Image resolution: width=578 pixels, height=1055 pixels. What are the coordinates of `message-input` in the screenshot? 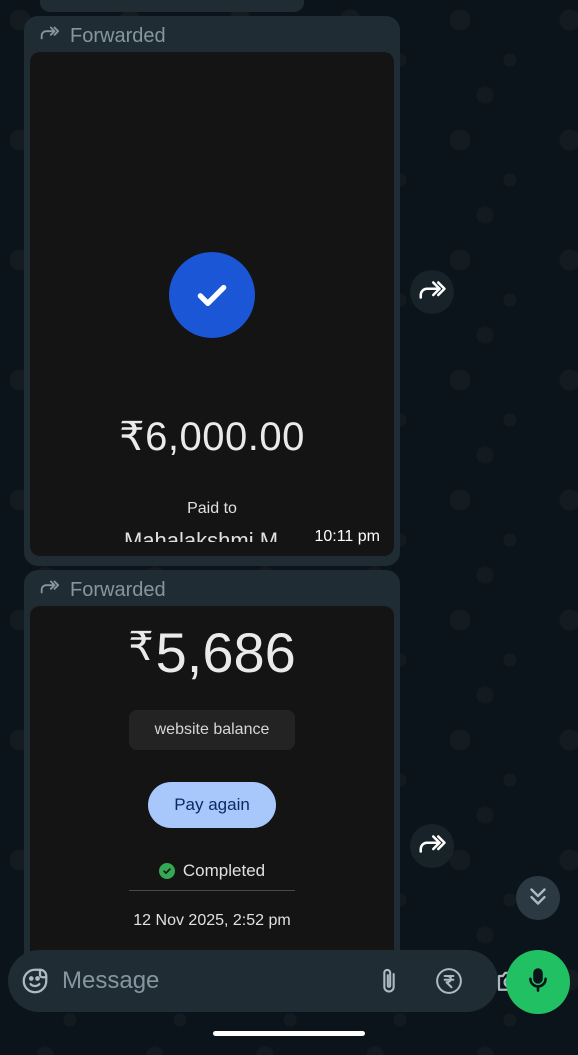 It's located at (217, 981).